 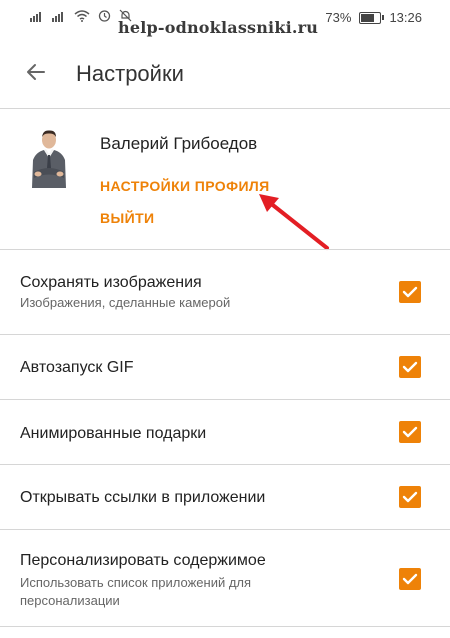 What do you see at coordinates (143, 560) in the screenshot?
I see `setting-title: Персонализировать содержимое` at bounding box center [143, 560].